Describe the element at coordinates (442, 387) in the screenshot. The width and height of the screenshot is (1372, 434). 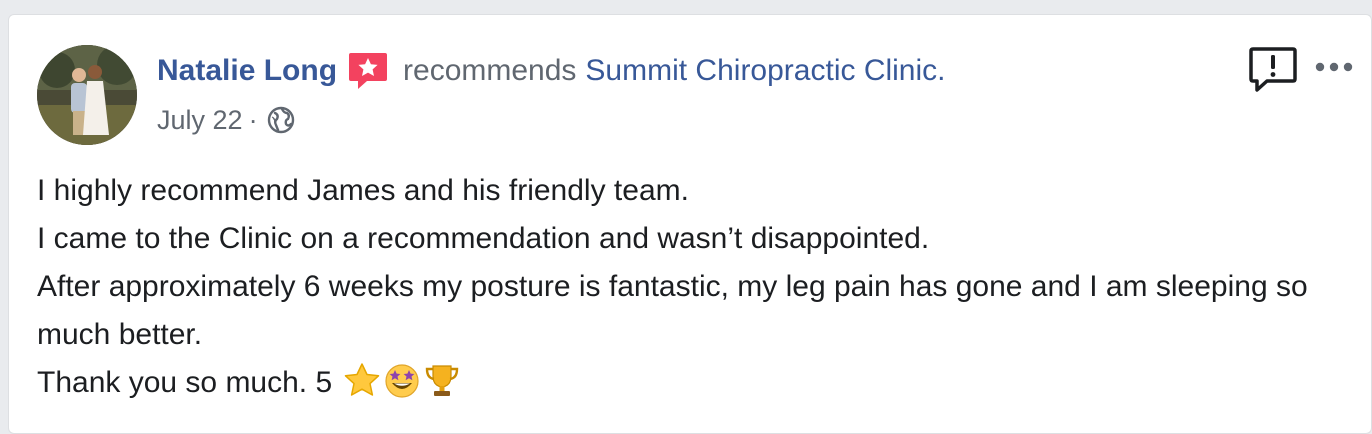
I see `trophy-emoji-icon` at that location.